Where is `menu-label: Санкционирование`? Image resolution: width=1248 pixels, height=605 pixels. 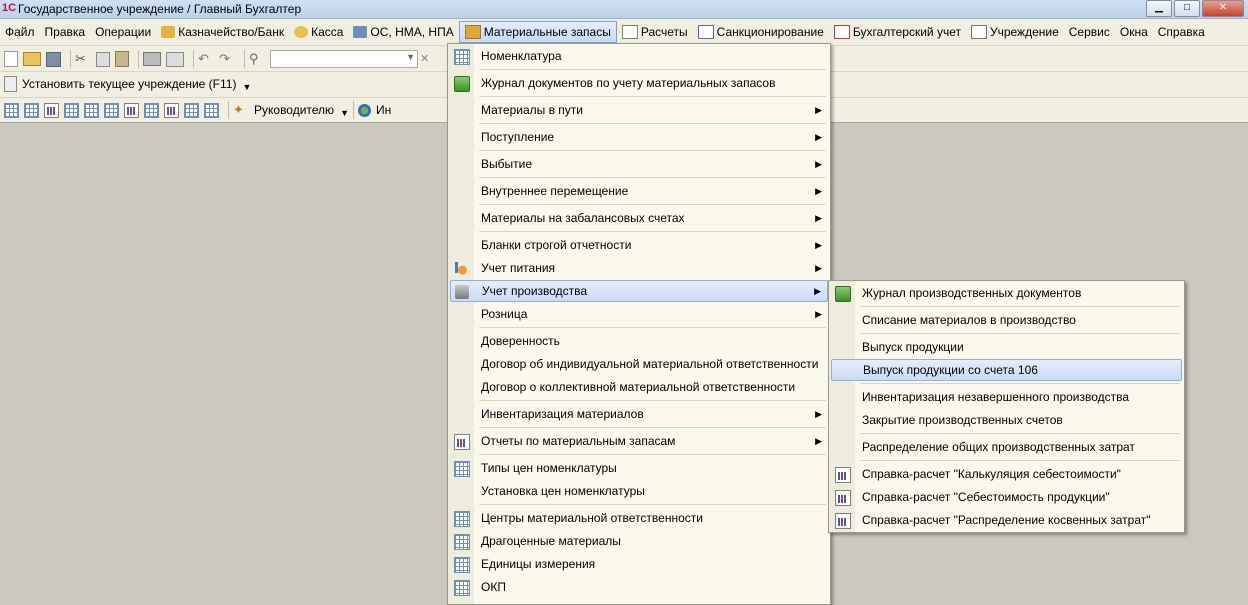
menu-label: Санкционирование is located at coordinates (770, 32).